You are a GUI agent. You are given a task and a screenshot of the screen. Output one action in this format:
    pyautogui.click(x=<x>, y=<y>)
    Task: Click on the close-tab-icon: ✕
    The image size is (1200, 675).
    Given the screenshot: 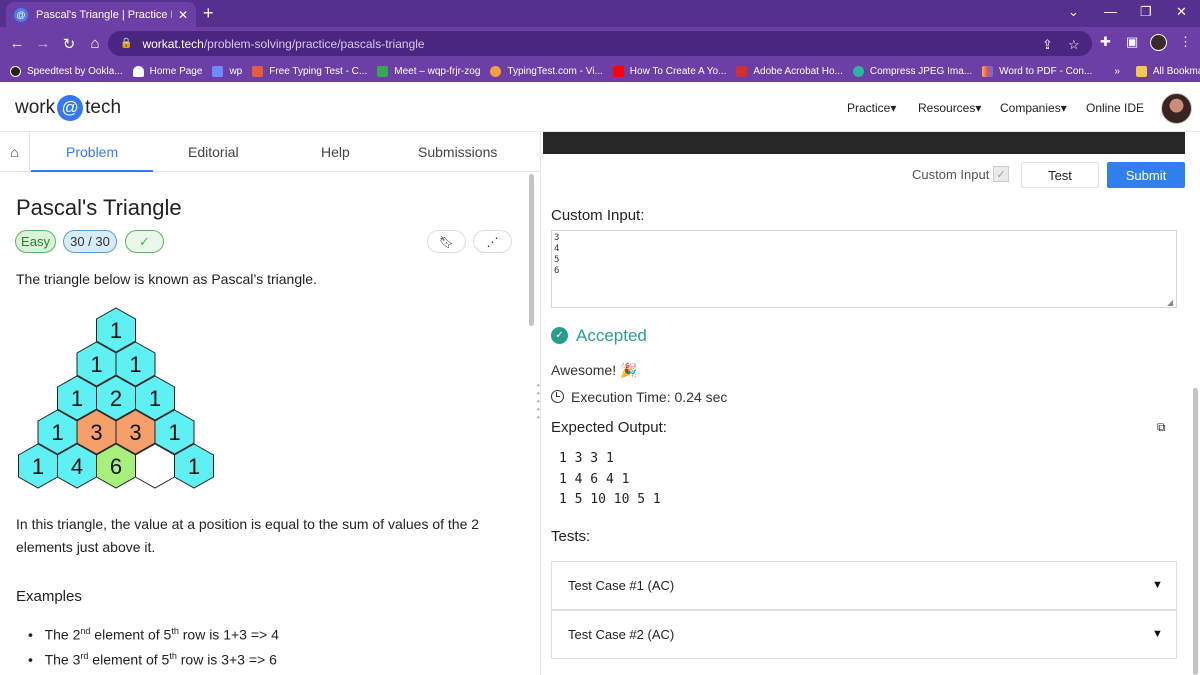 What is the action you would take?
    pyautogui.click(x=183, y=15)
    